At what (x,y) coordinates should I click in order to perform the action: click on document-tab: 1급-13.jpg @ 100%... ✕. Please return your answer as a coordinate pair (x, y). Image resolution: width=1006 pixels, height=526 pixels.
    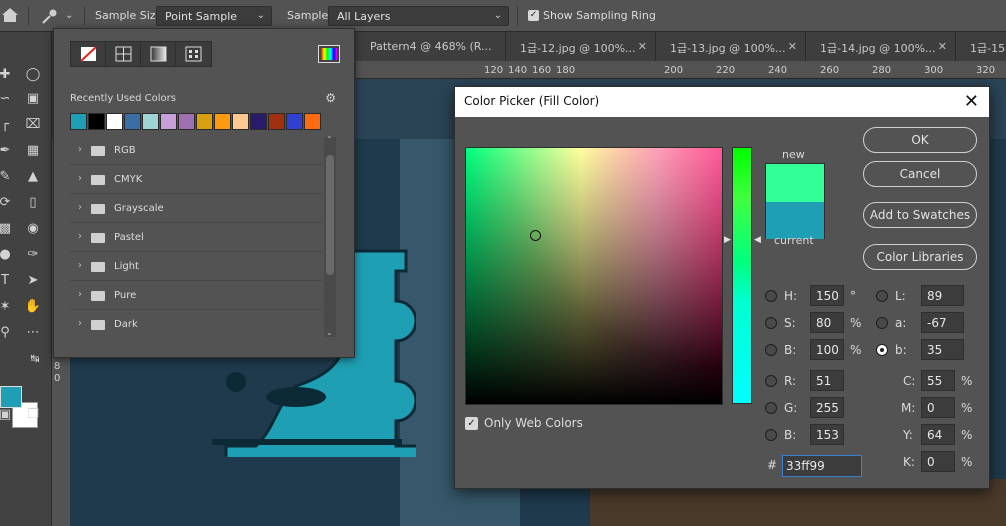
    Looking at the image, I should click on (731, 46).